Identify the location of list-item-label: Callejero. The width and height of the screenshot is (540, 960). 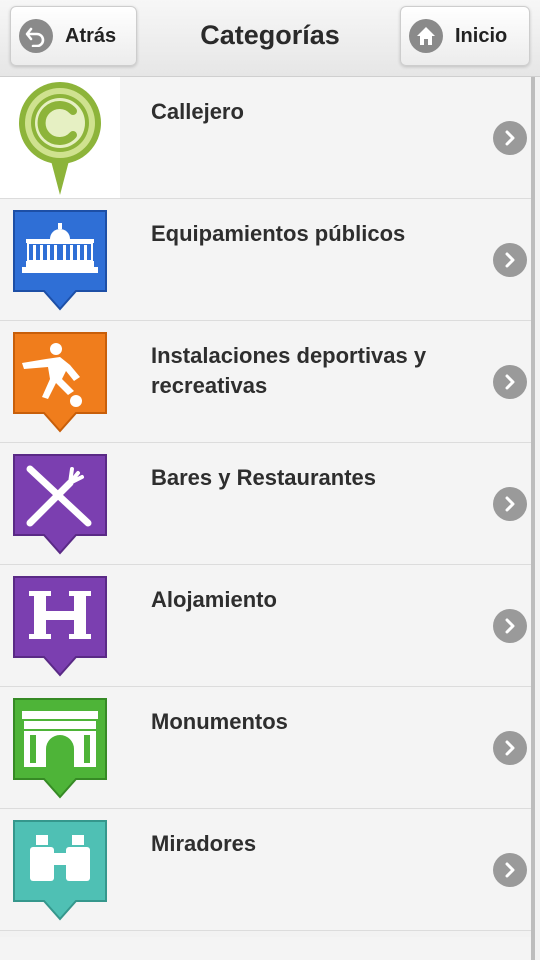
(197, 111).